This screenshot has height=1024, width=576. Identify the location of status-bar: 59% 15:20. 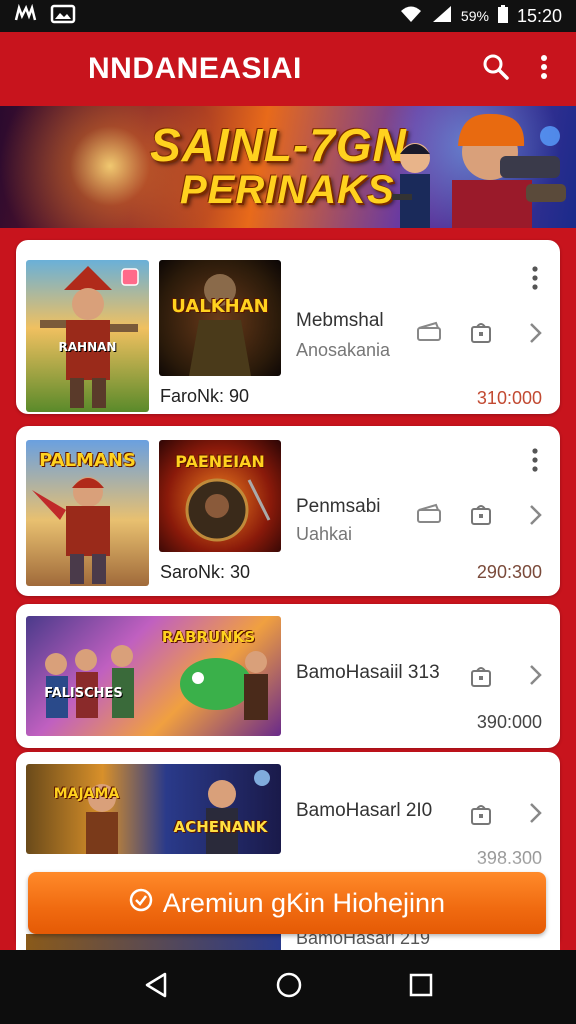
(288, 16).